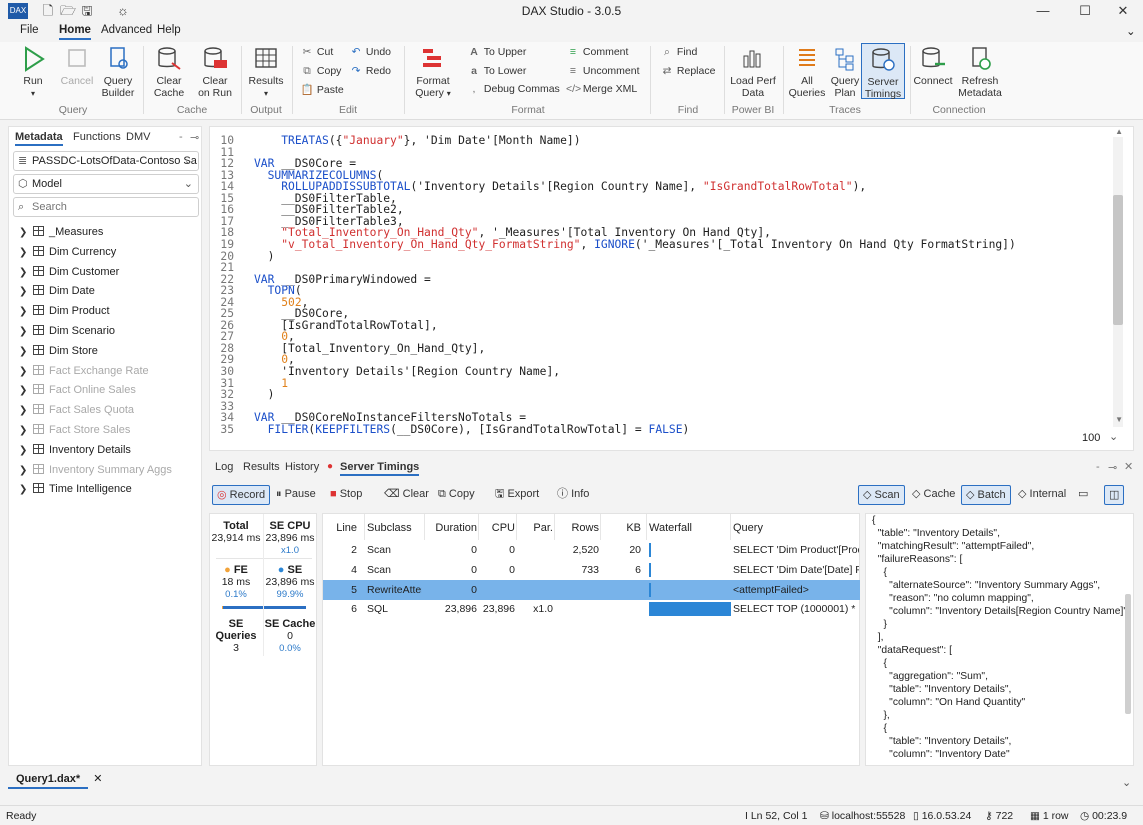 The height and width of the screenshot is (825, 1143). I want to click on table-row: 4 Scan 0 0 733 6 SELECT 'Dim Date'[Date] F, so click(591, 570).